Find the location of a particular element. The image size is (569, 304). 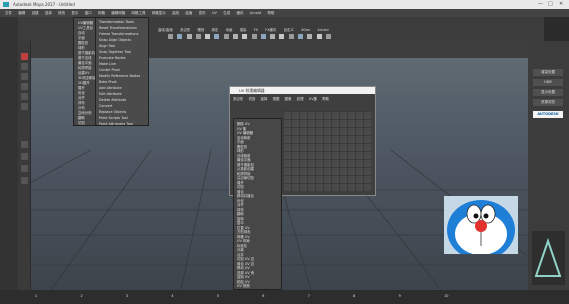

menu-deform: 变形 is located at coordinates (202, 13).